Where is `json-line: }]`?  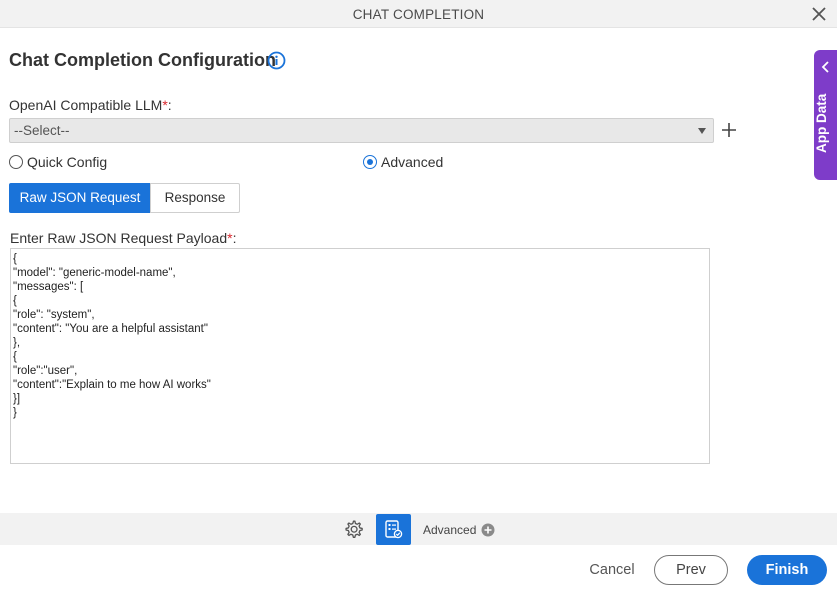 json-line: }] is located at coordinates (17, 399).